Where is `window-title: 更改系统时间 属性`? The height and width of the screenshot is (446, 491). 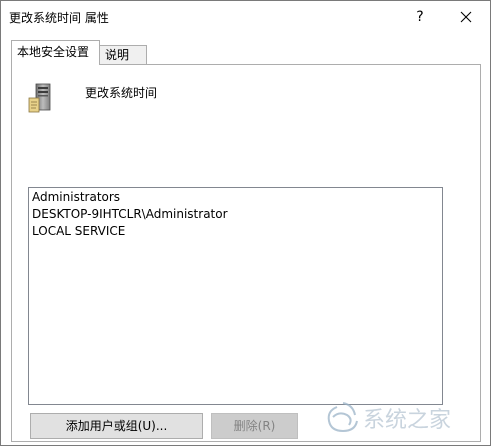 window-title: 更改系统时间 属性 is located at coordinates (59, 18).